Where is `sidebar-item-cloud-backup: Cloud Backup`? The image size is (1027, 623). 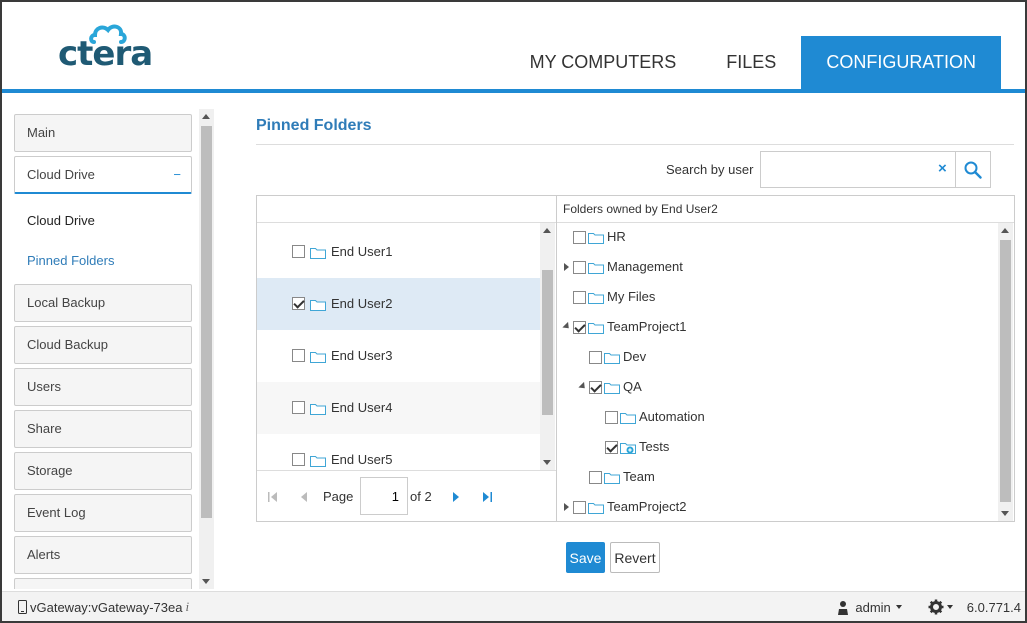
sidebar-item-cloud-backup: Cloud Backup is located at coordinates (103, 345).